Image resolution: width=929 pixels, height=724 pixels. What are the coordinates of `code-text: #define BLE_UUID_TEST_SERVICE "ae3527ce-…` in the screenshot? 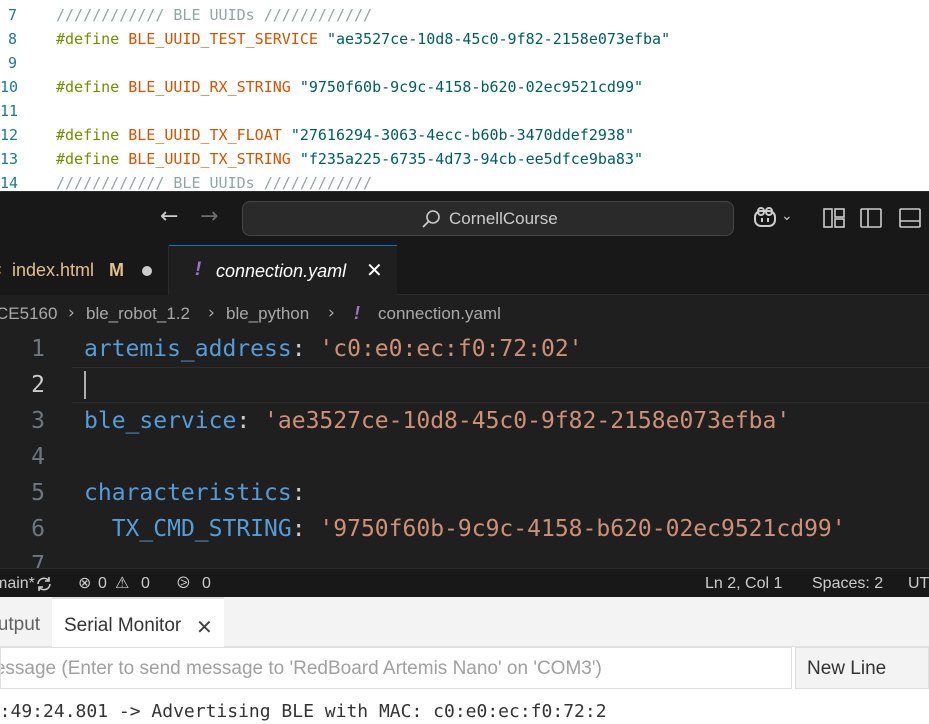 It's located at (363, 39).